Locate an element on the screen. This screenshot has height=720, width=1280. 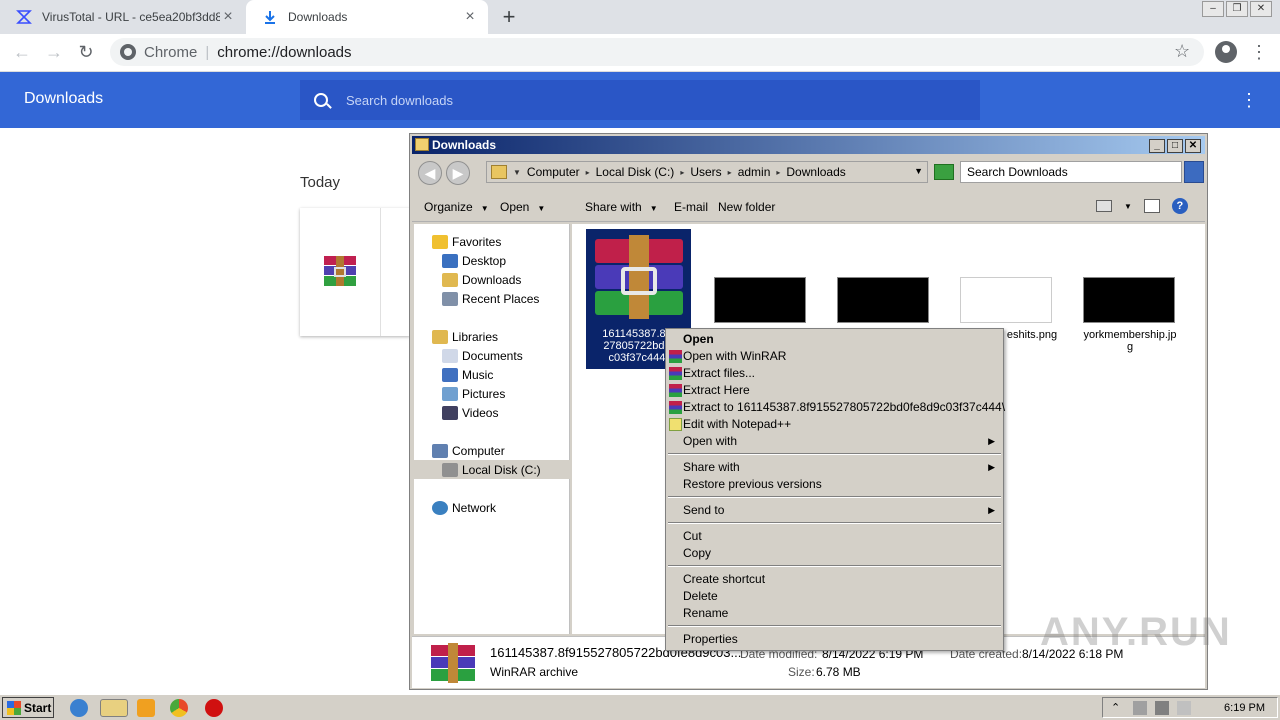
menu-item-send-to: Send to ▶ is located at coordinates (834, 510).